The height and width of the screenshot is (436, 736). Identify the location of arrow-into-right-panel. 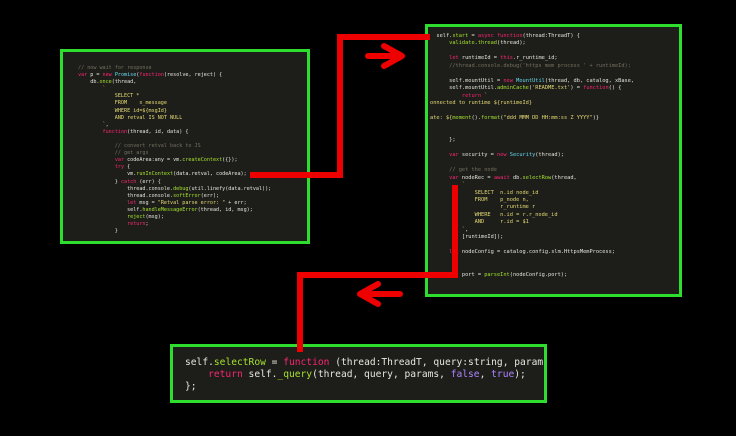
(385, 56).